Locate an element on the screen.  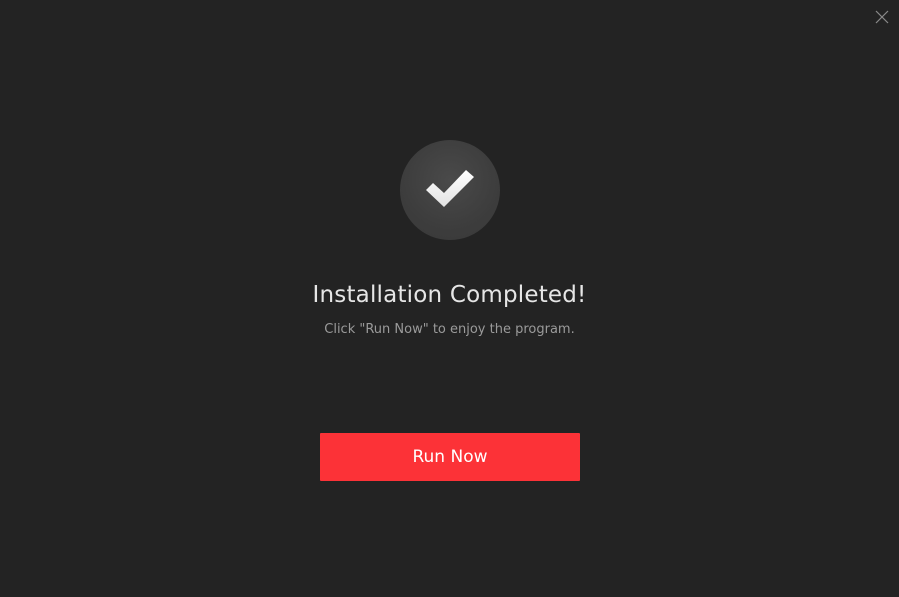
checkmark-icon is located at coordinates (450, 188).